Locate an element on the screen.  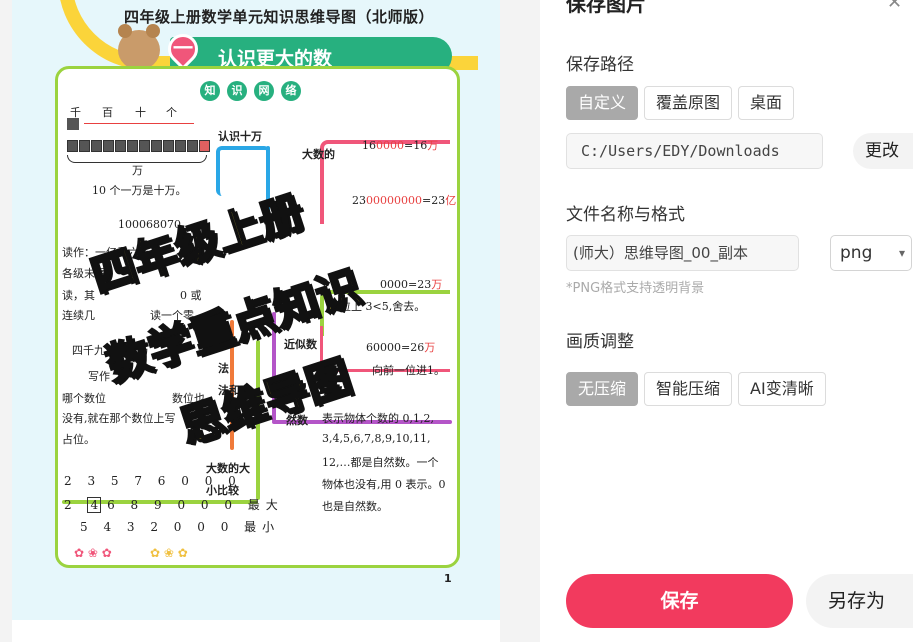
read-rule-line: 读，其 is located at coordinates (78, 295).